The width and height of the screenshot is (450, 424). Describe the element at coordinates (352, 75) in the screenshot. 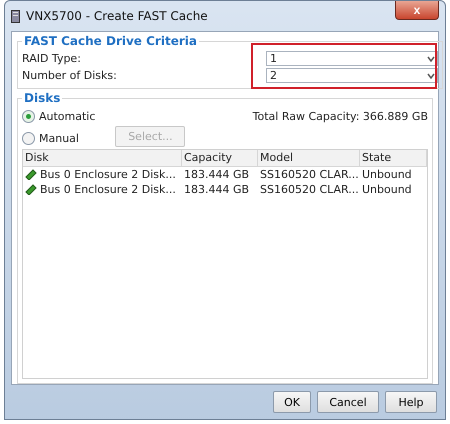

I see `dropdown: 2` at that location.